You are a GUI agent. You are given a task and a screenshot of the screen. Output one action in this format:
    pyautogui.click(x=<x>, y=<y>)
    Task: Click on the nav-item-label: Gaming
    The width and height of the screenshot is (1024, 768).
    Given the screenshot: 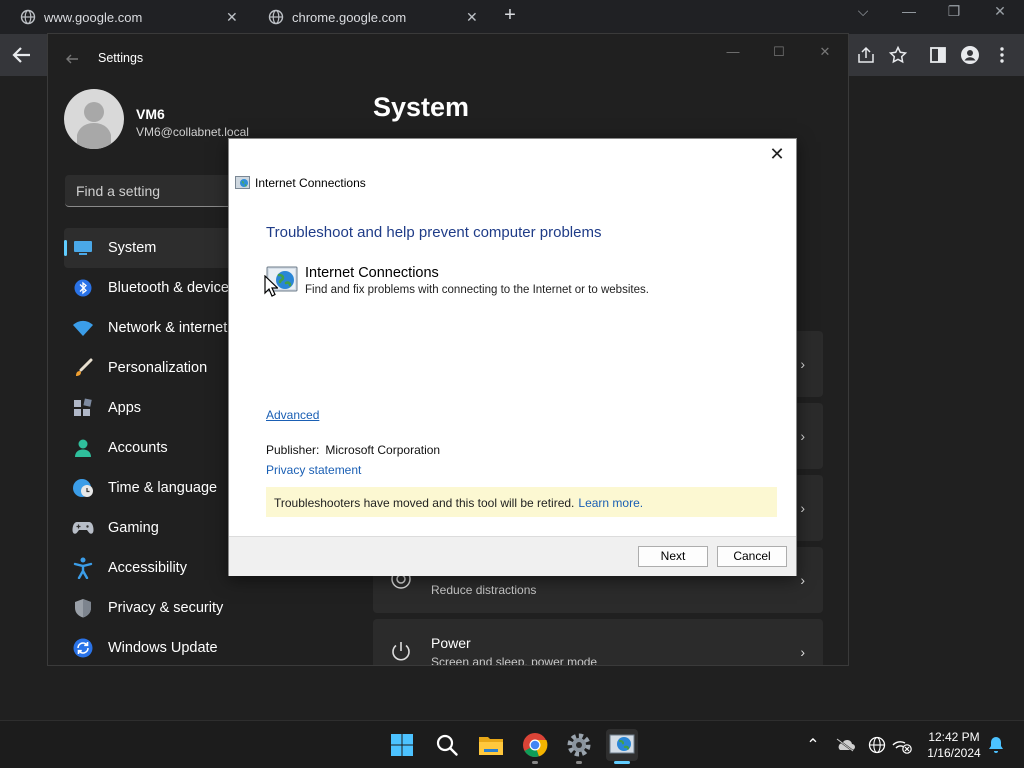 What is the action you would take?
    pyautogui.click(x=133, y=528)
    